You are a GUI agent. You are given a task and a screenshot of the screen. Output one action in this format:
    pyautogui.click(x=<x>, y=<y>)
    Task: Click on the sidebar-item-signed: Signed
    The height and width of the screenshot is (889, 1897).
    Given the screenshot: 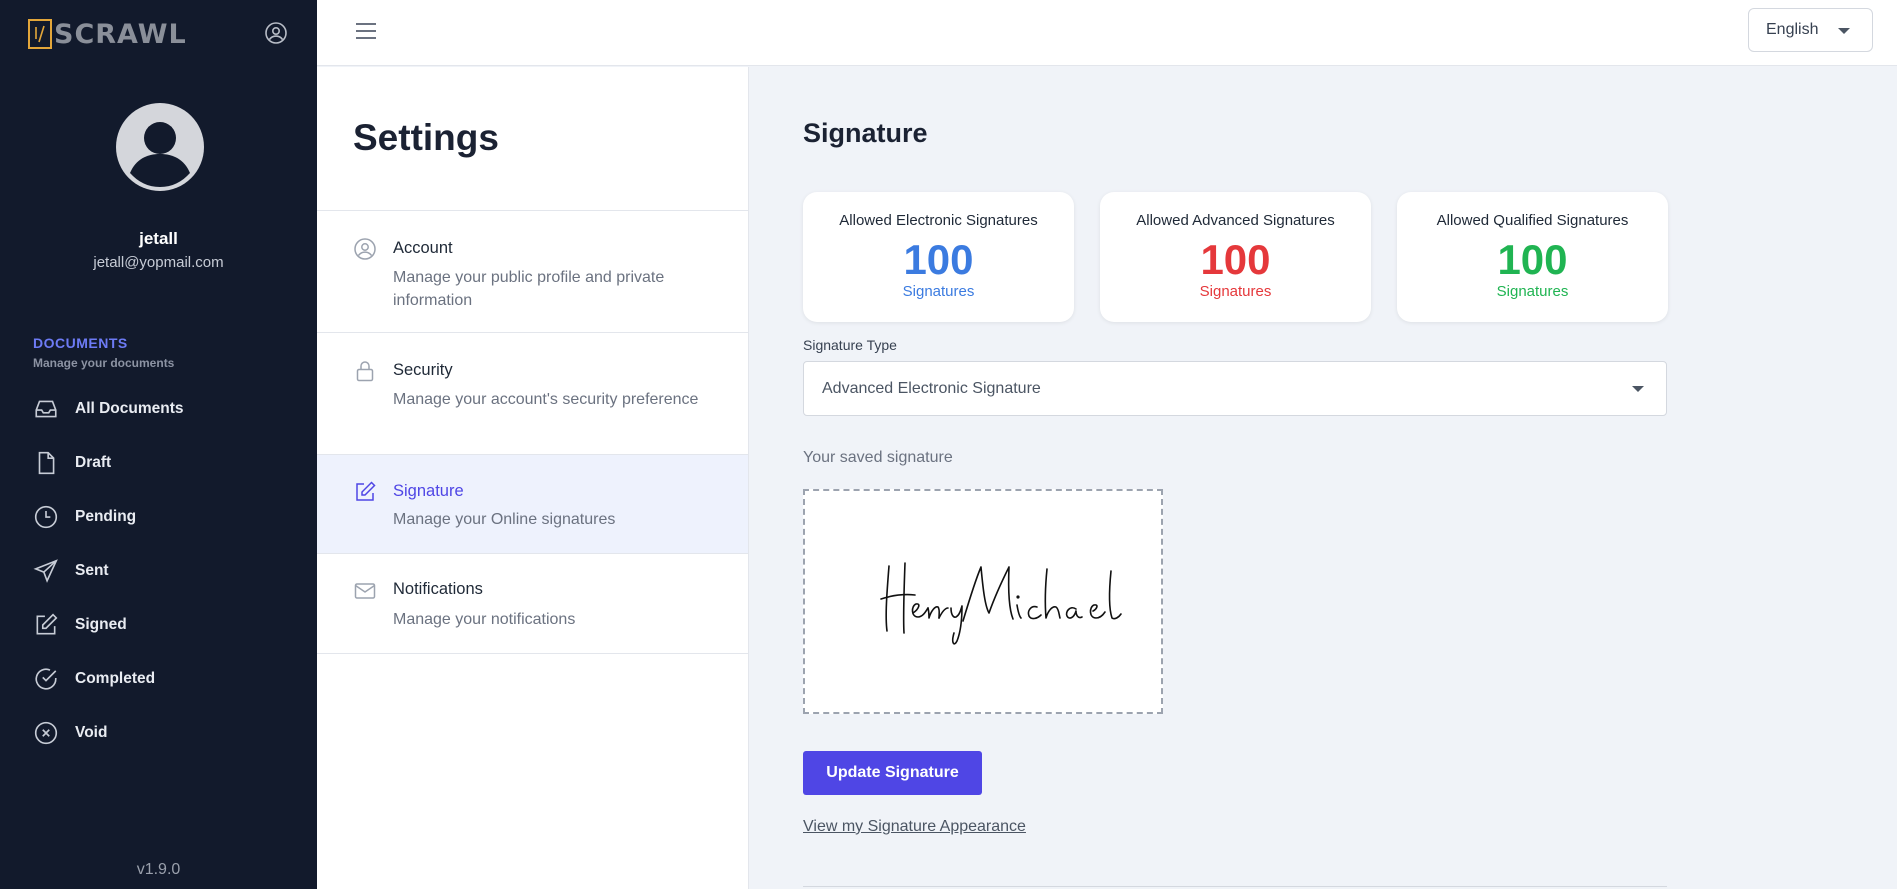 What is the action you would take?
    pyautogui.click(x=80, y=625)
    